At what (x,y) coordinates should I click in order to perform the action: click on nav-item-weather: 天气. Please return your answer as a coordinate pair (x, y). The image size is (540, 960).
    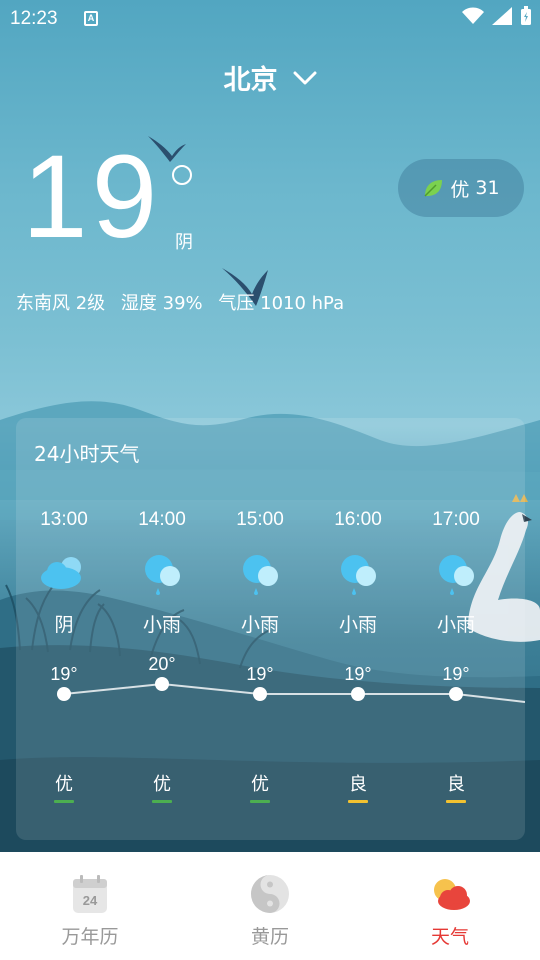
    Looking at the image, I should click on (450, 906).